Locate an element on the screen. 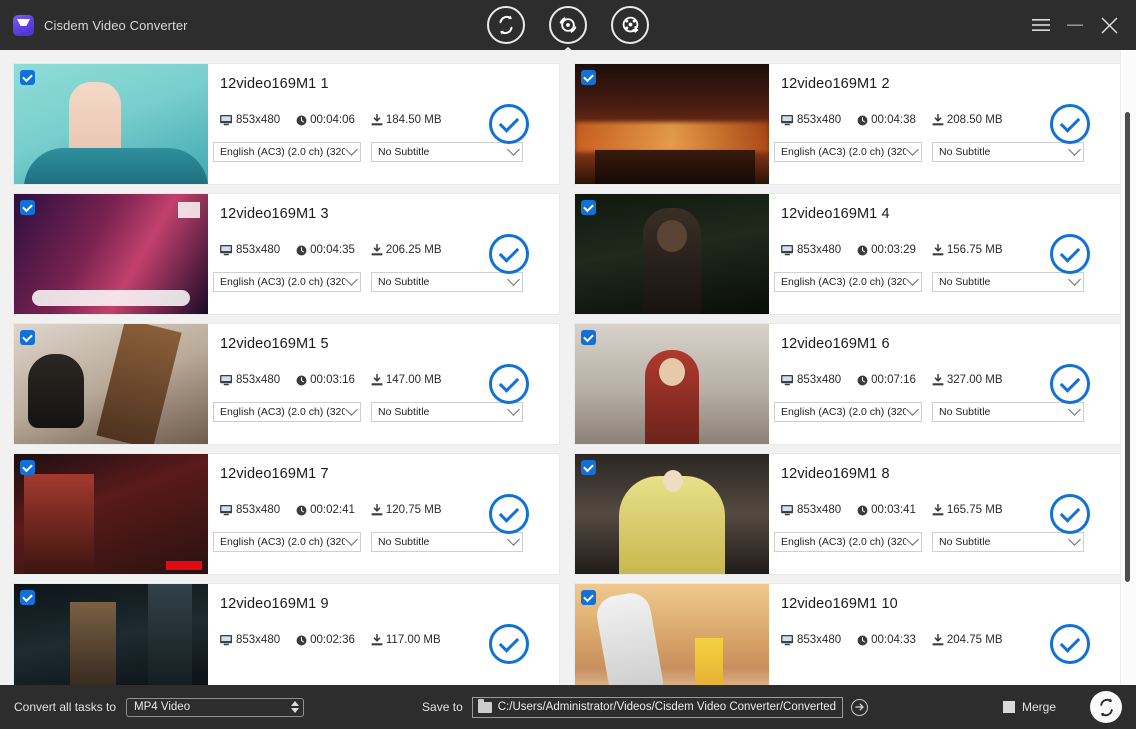 This screenshot has width=1136, height=729. minimize-icon is located at coordinates (1075, 25).